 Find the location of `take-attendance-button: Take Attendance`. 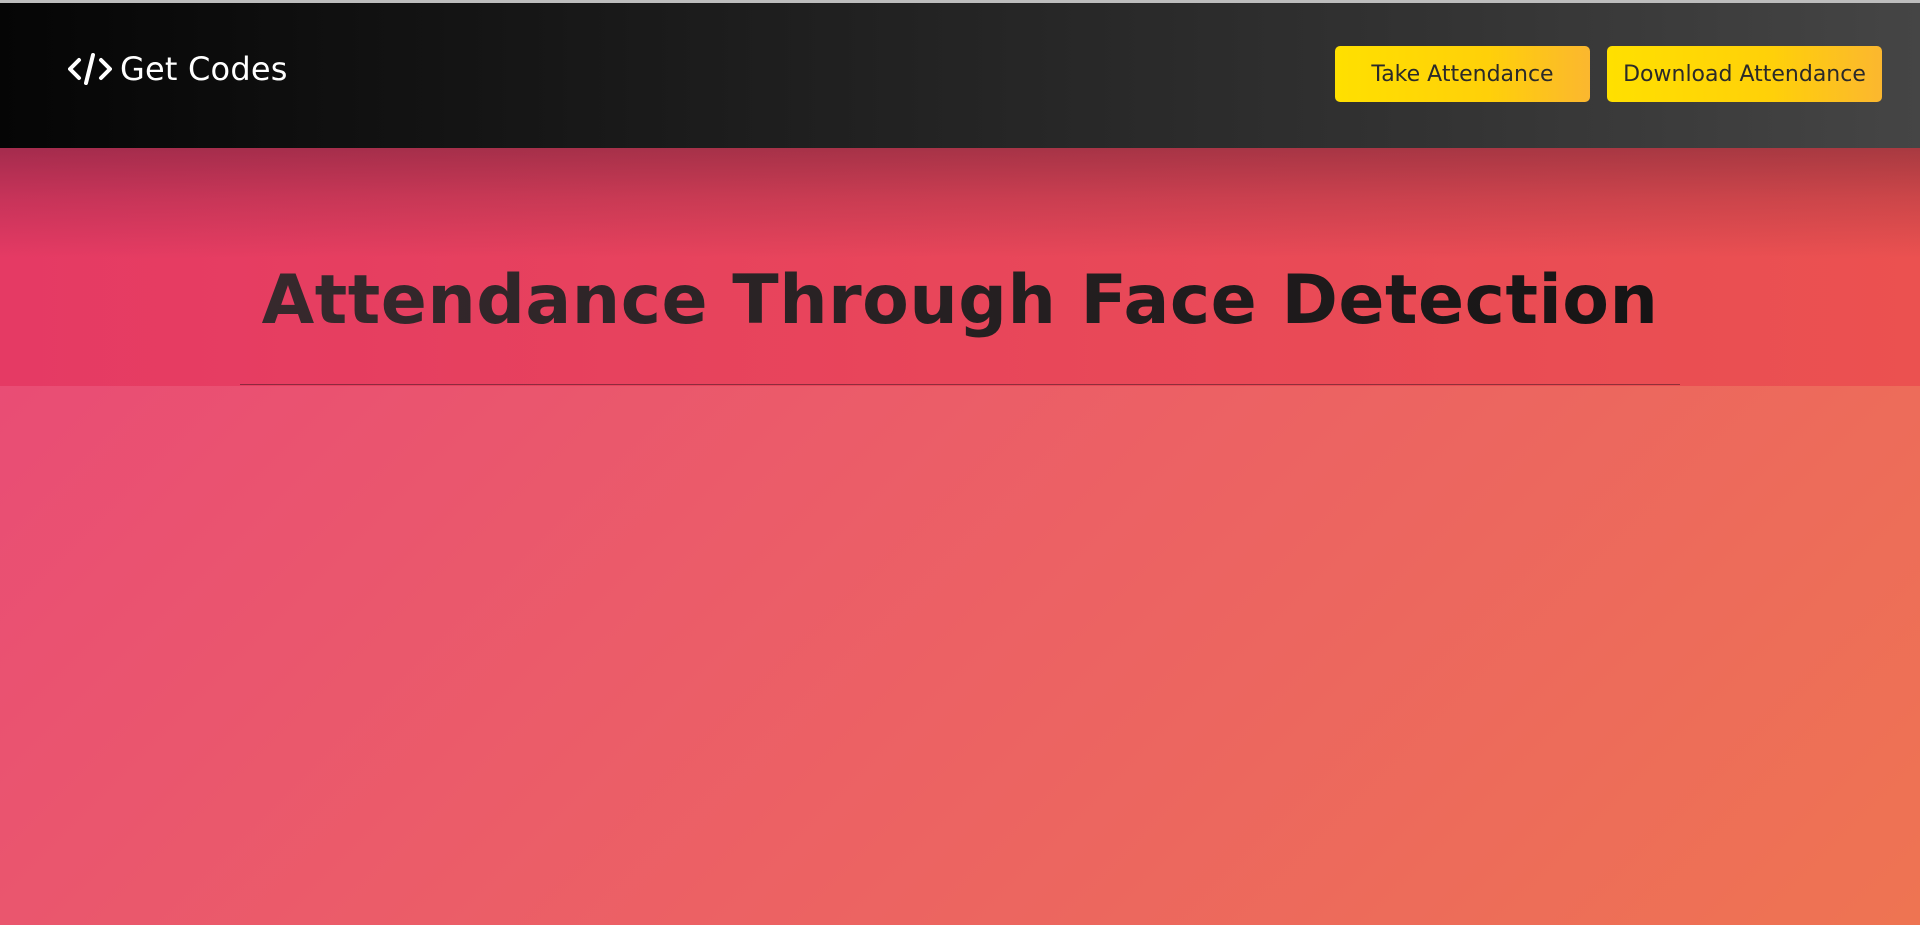

take-attendance-button: Take Attendance is located at coordinates (1462, 74).